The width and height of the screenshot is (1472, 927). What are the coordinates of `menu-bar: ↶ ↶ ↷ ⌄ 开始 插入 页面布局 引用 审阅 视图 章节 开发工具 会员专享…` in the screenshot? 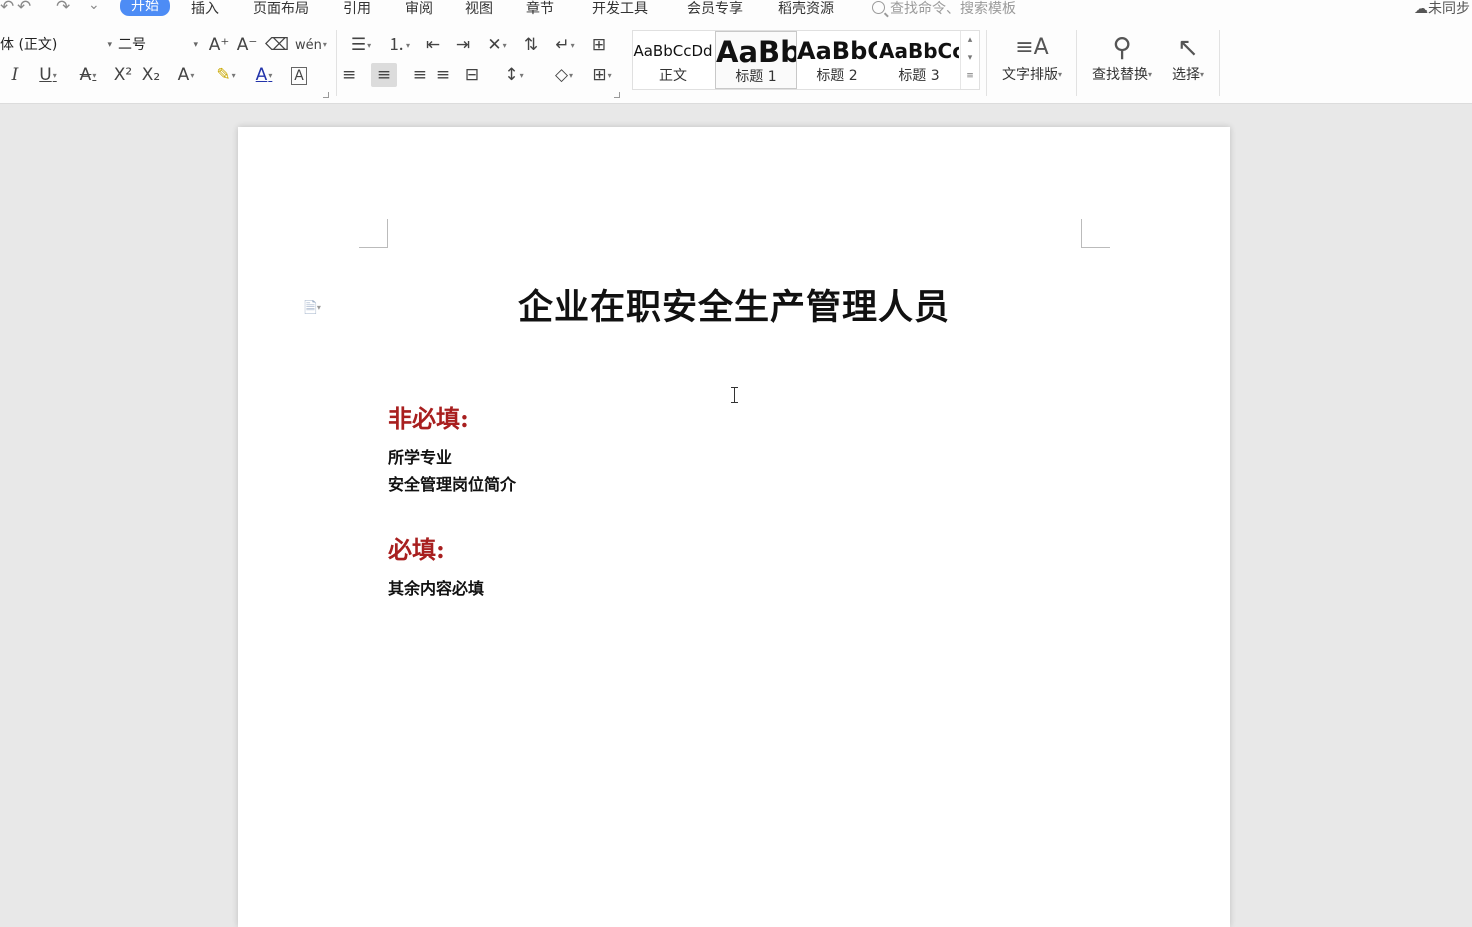 It's located at (736, 9).